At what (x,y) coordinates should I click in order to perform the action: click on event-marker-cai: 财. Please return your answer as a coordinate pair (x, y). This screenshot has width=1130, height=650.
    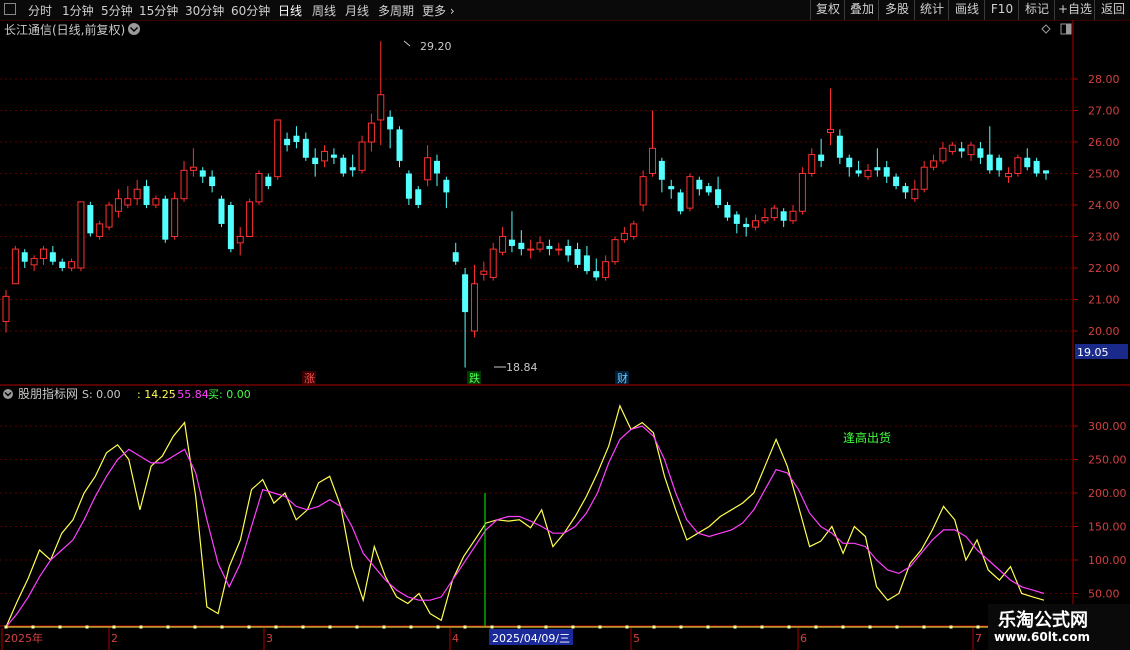
    Looking at the image, I should click on (622, 378).